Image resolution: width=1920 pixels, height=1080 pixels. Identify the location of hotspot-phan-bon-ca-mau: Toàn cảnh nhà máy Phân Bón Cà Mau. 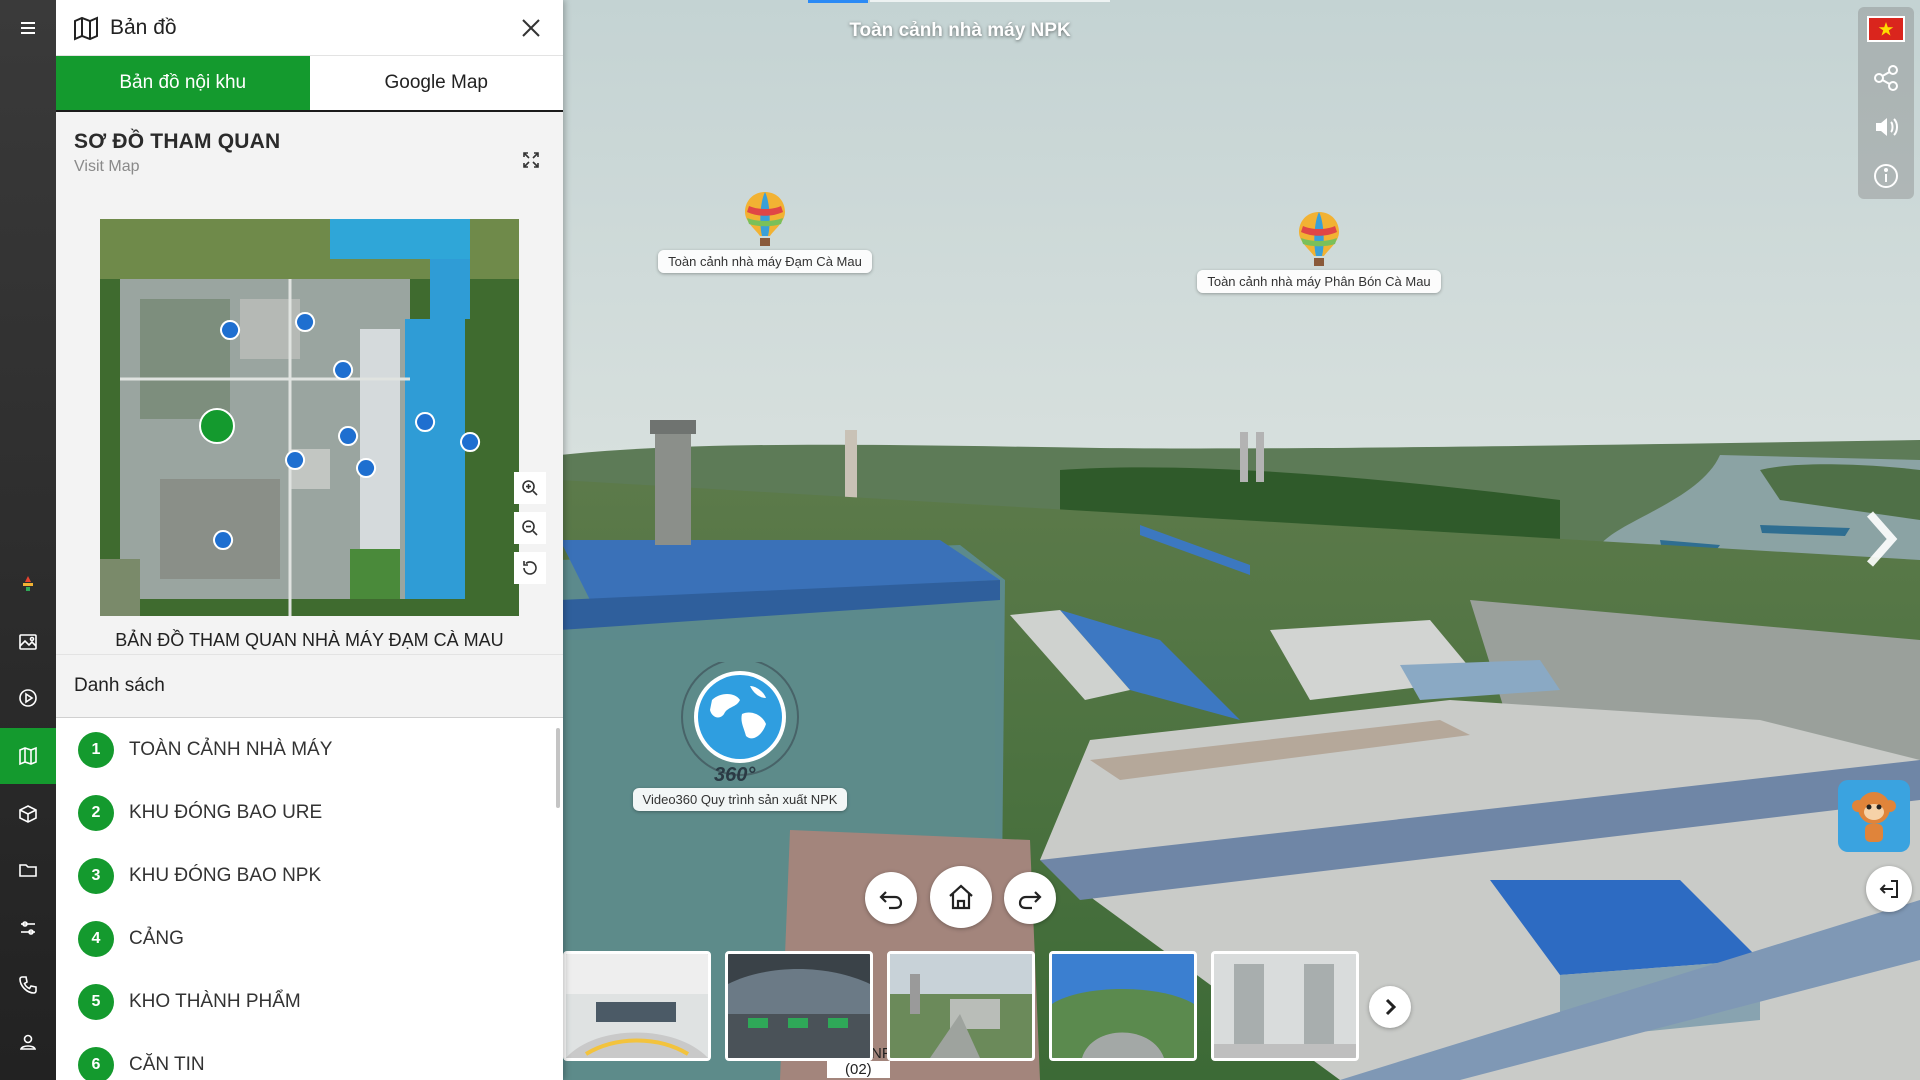
(1319, 251).